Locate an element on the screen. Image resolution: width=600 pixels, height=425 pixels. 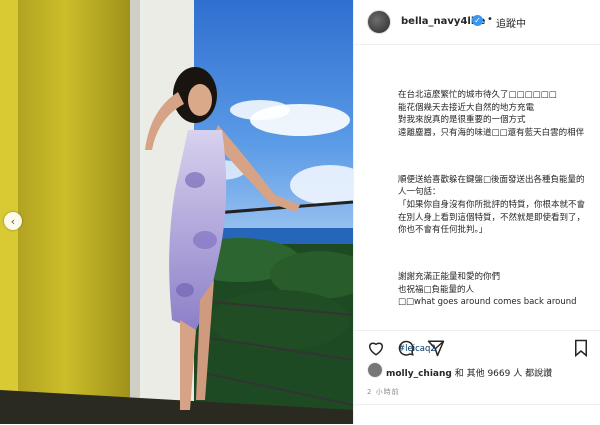
likes-count-text: 和 其他 9669 人 都說讚 is located at coordinates (503, 374).